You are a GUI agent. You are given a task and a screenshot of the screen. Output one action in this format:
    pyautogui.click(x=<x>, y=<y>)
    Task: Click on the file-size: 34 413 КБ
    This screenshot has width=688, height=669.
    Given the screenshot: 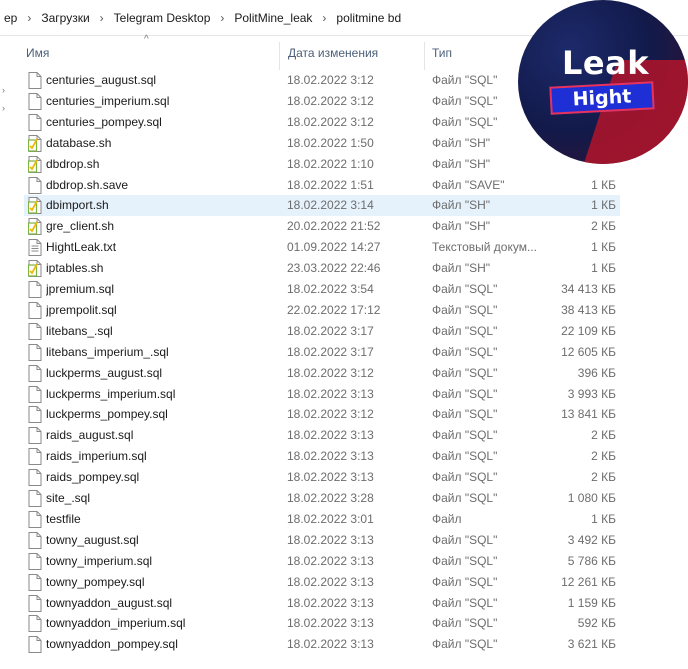 What is the action you would take?
    pyautogui.click(x=588, y=289)
    